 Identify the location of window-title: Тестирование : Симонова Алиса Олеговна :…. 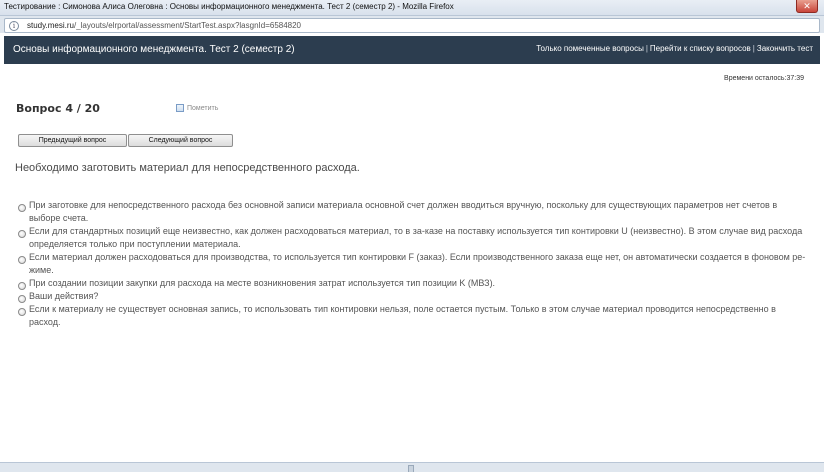
(229, 6).